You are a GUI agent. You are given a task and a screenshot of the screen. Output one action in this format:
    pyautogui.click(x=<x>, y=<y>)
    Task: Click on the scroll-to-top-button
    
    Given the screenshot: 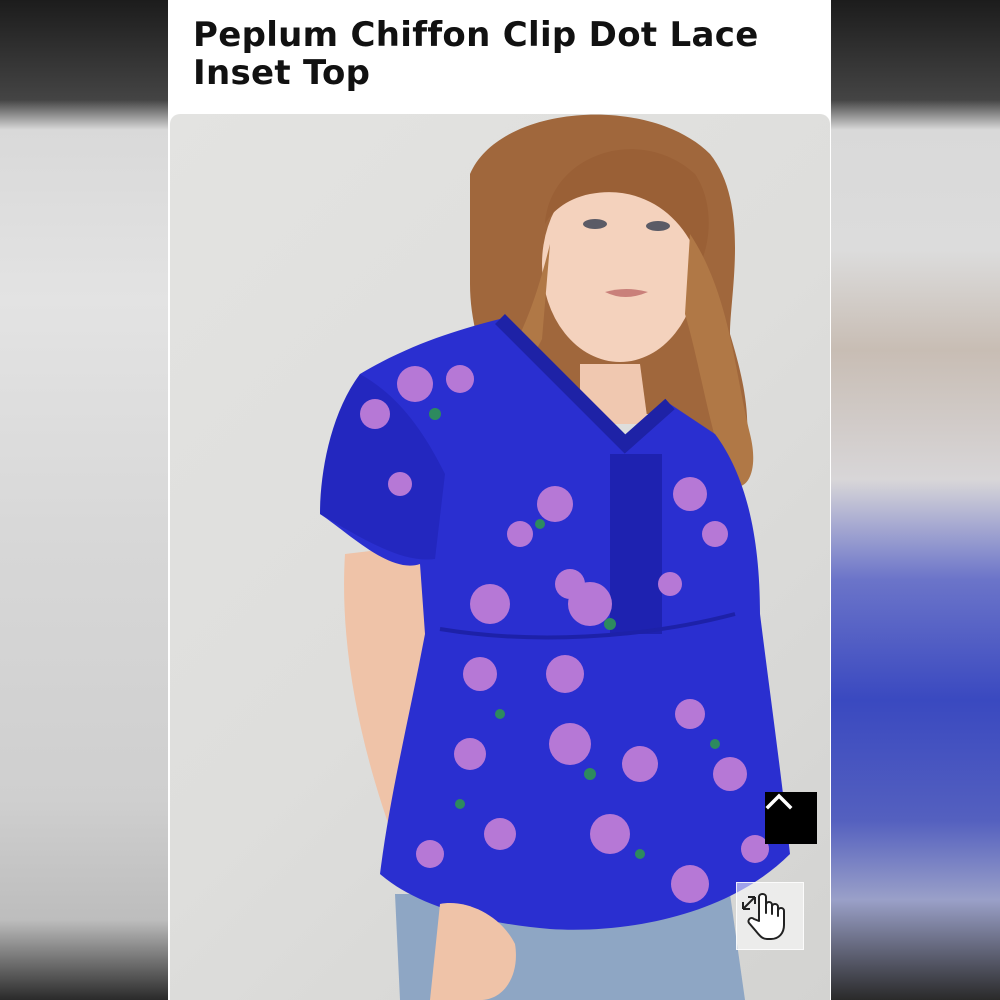 What is the action you would take?
    pyautogui.click(x=791, y=818)
    